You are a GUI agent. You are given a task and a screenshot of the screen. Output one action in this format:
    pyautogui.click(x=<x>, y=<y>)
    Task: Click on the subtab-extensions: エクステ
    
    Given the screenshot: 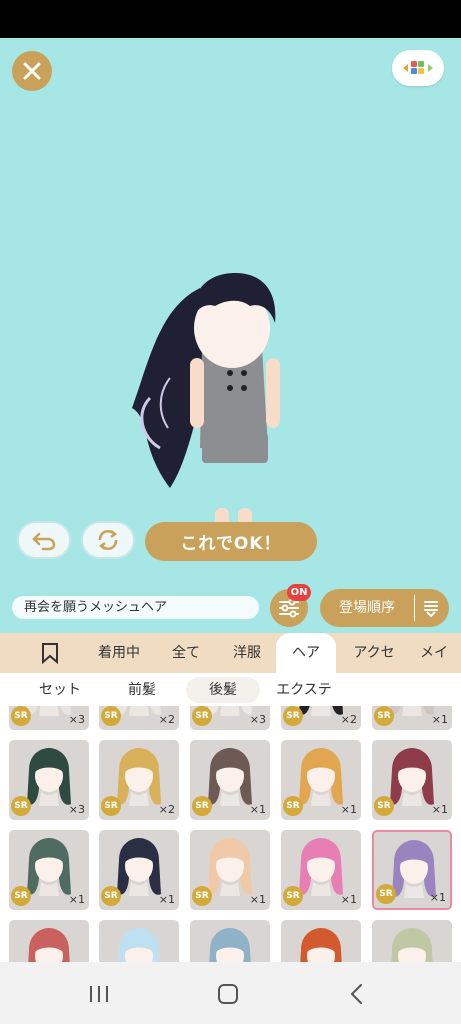 What is the action you would take?
    pyautogui.click(x=304, y=690)
    